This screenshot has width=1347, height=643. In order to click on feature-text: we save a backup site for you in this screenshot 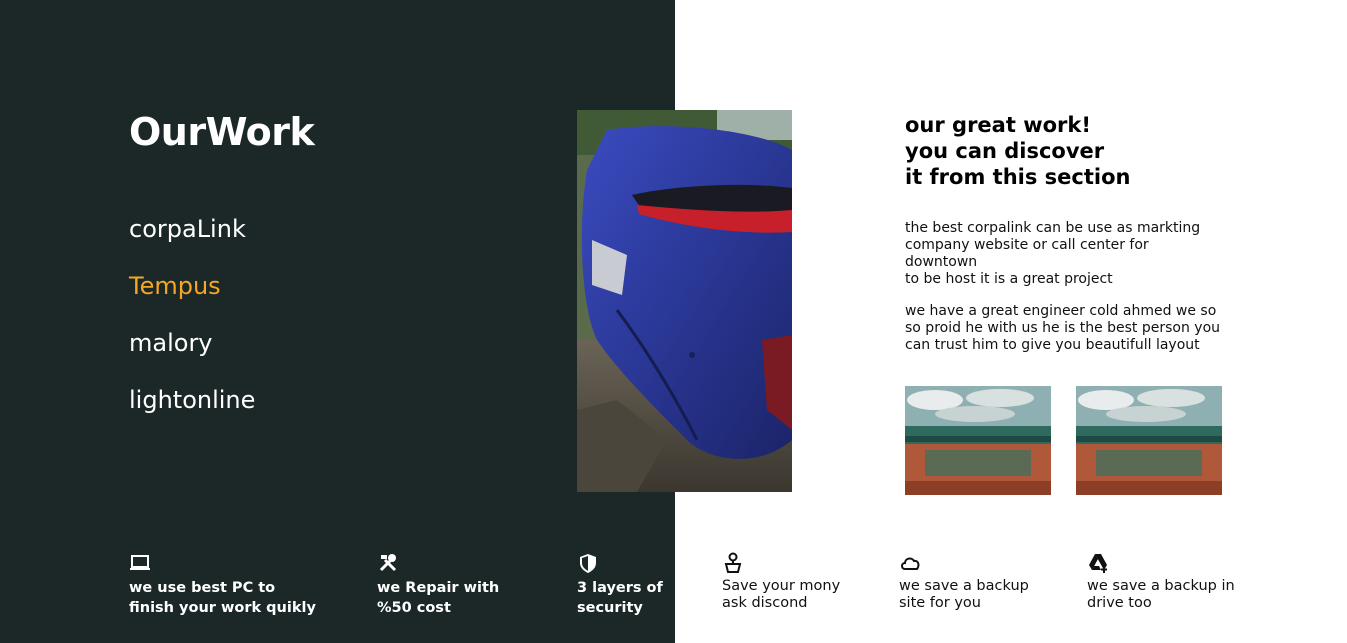, I will do `click(964, 594)`.